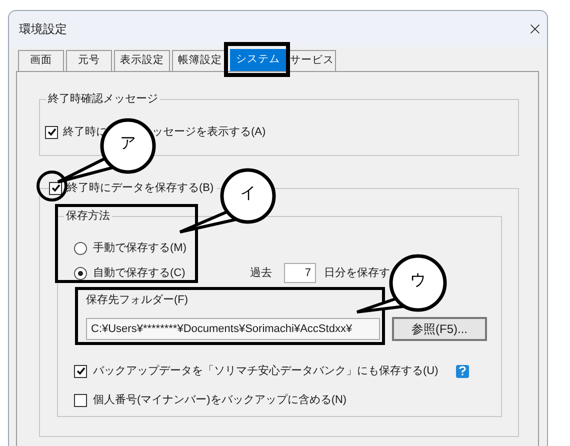  What do you see at coordinates (418, 281) in the screenshot?
I see `callout-label: ウ` at bounding box center [418, 281].